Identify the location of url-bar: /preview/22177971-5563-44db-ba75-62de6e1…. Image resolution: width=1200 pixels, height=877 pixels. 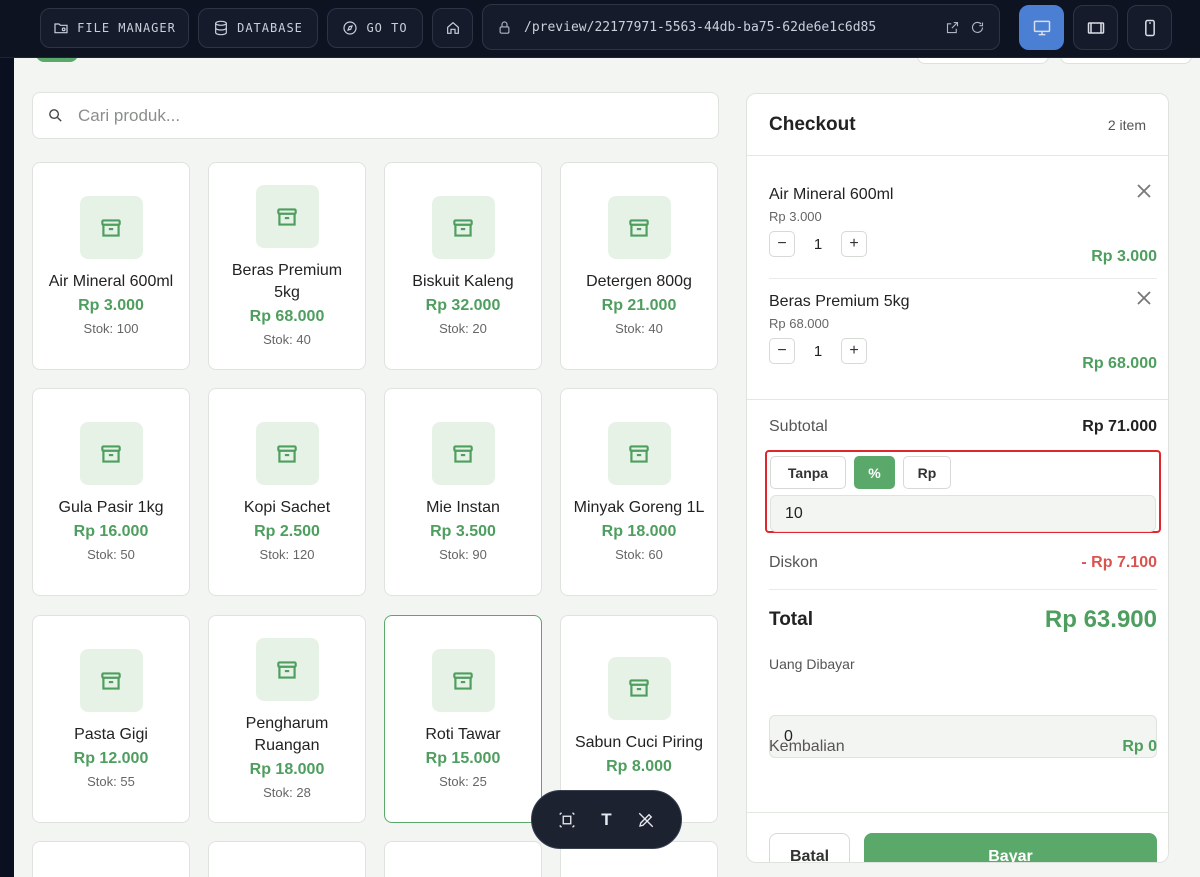
(741, 27).